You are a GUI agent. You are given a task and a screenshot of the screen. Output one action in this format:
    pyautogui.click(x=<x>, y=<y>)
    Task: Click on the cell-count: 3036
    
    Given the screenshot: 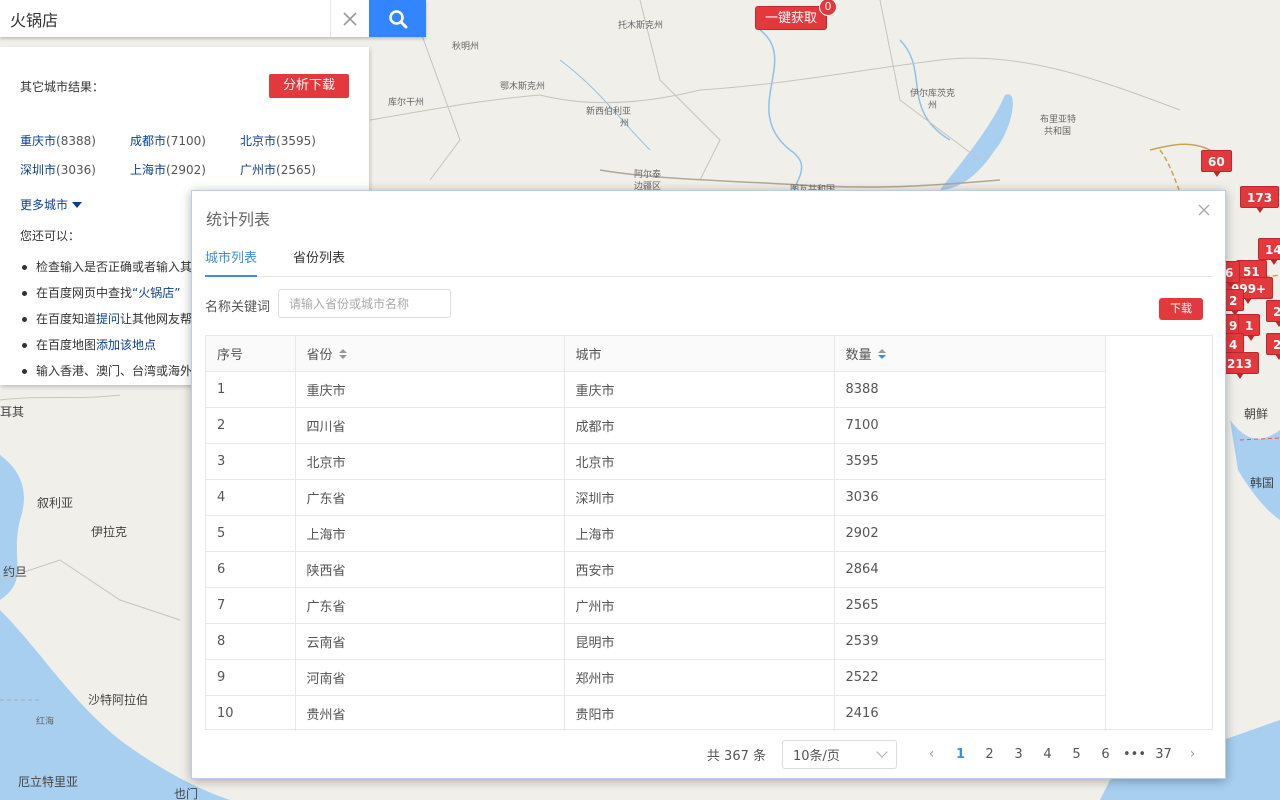 What is the action you would take?
    pyautogui.click(x=970, y=497)
    